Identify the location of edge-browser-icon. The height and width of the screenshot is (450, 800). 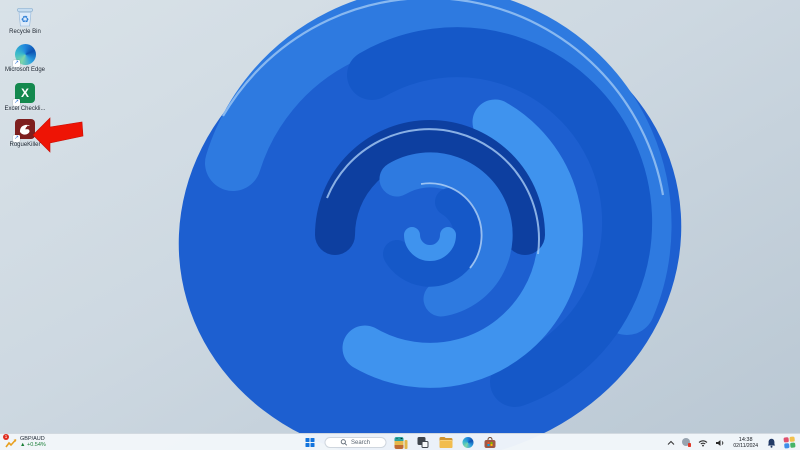
(468, 442).